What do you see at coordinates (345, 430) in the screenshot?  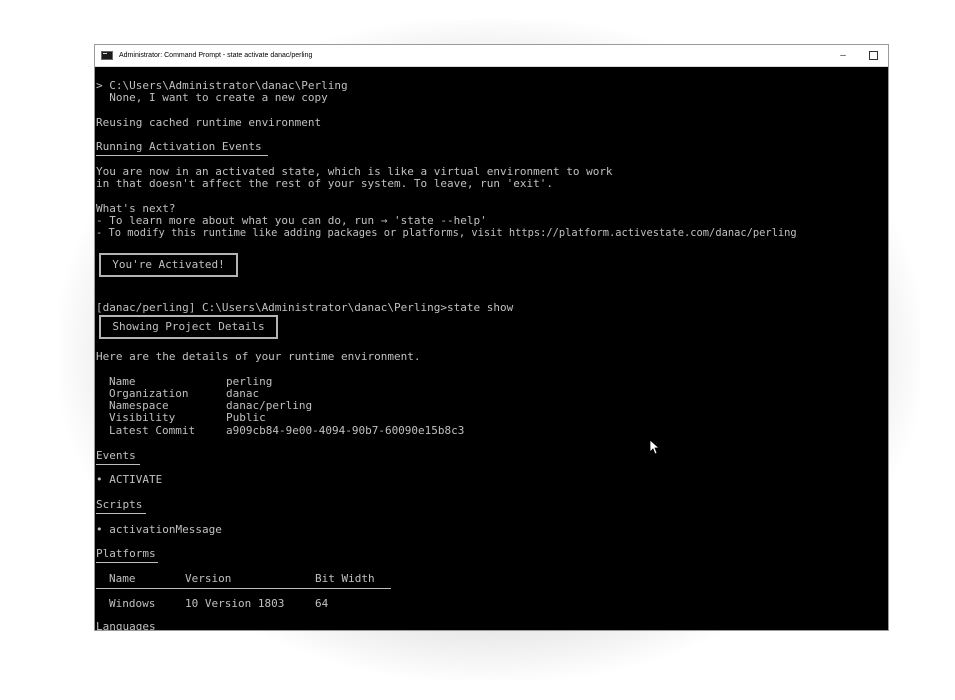 I see `detail-value: a909cb84-9e00-4094-90b7-60090e15b8c3` at bounding box center [345, 430].